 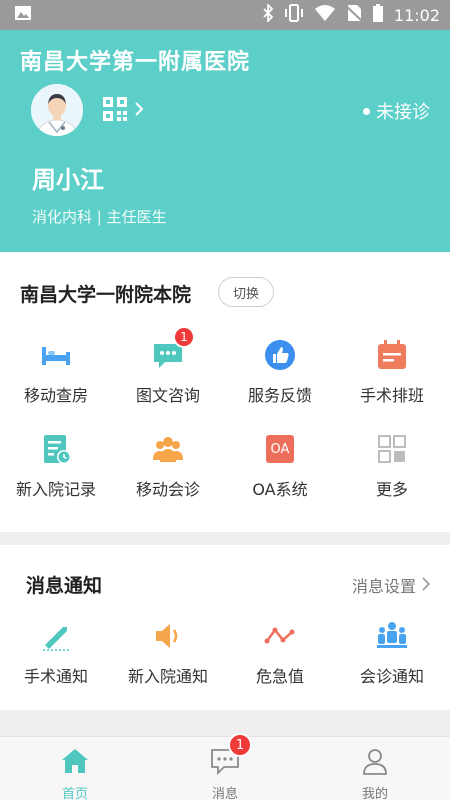 I want to click on group-icon, so click(x=168, y=449).